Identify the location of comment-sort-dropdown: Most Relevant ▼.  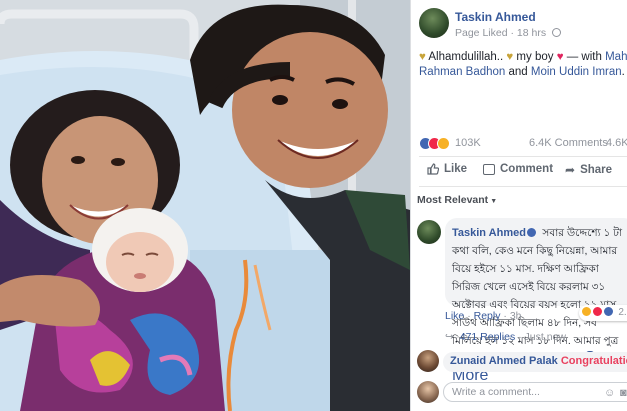
(457, 200).